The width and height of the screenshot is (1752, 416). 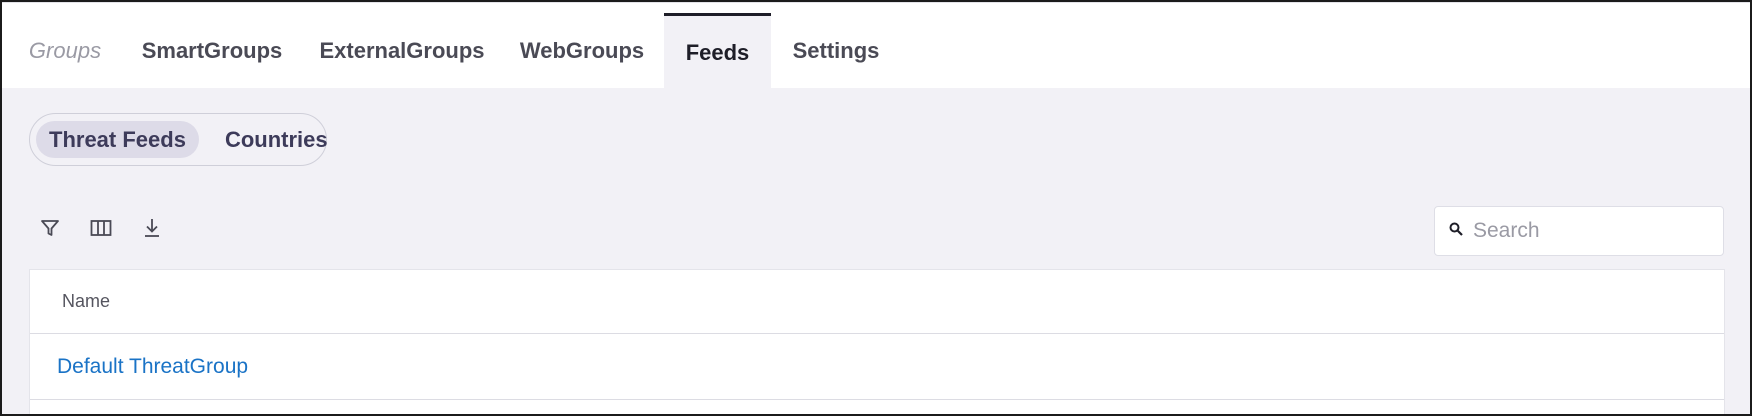 What do you see at coordinates (65, 50) in the screenshot?
I see `breadcrumb-groups: Groups` at bounding box center [65, 50].